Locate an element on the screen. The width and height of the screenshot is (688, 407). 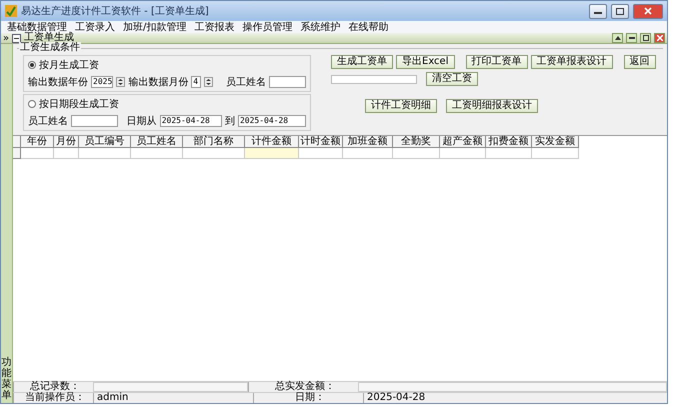
radio-label: 按月生成工资 is located at coordinates (69, 65).